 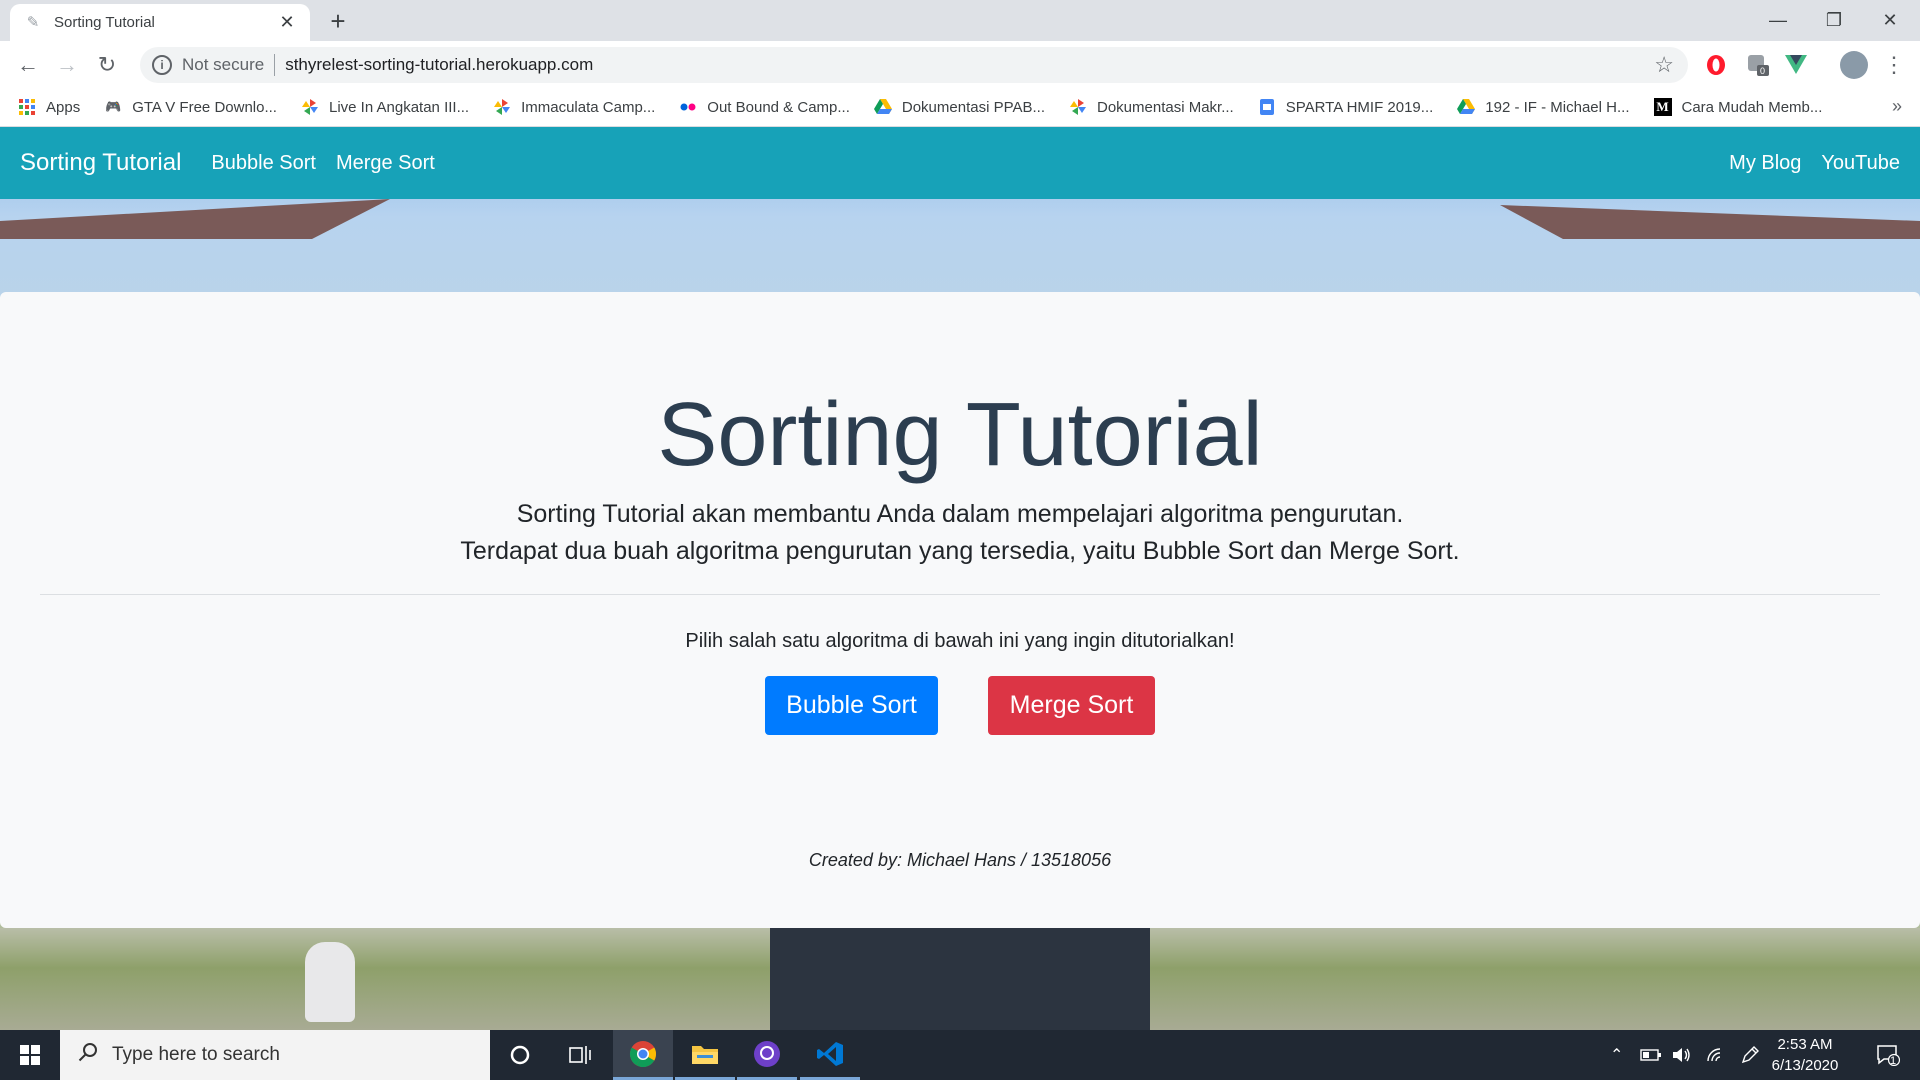 What do you see at coordinates (88, 1055) in the screenshot?
I see `search-icon` at bounding box center [88, 1055].